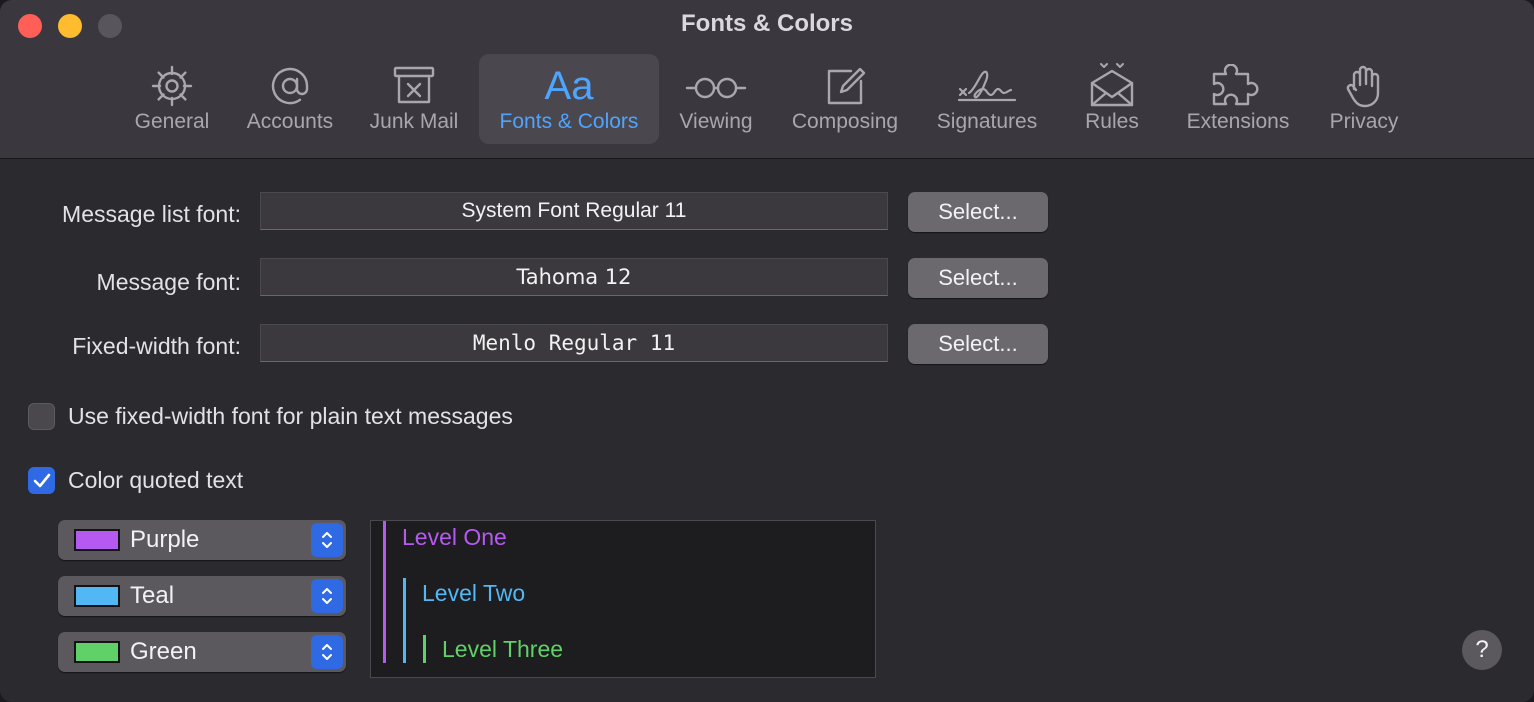 This screenshot has height=702, width=1534. Describe the element at coordinates (172, 86) in the screenshot. I see `gear-icon` at that location.